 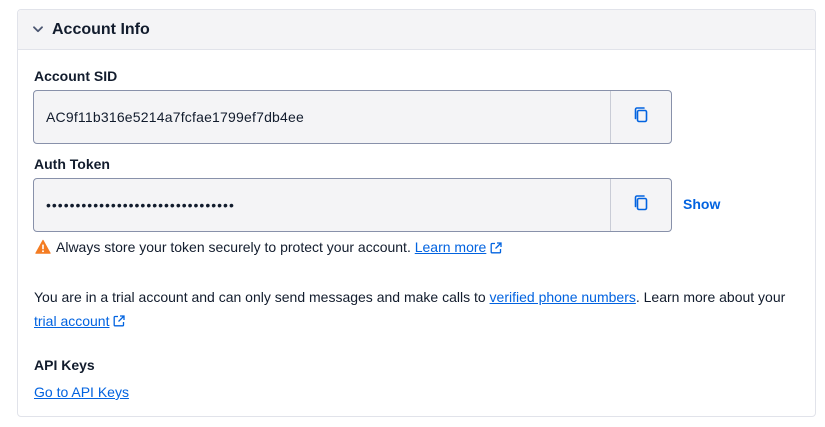 I want to click on auth-token-field: ••••••••••••••••••••••••••••••••, so click(x=352, y=205).